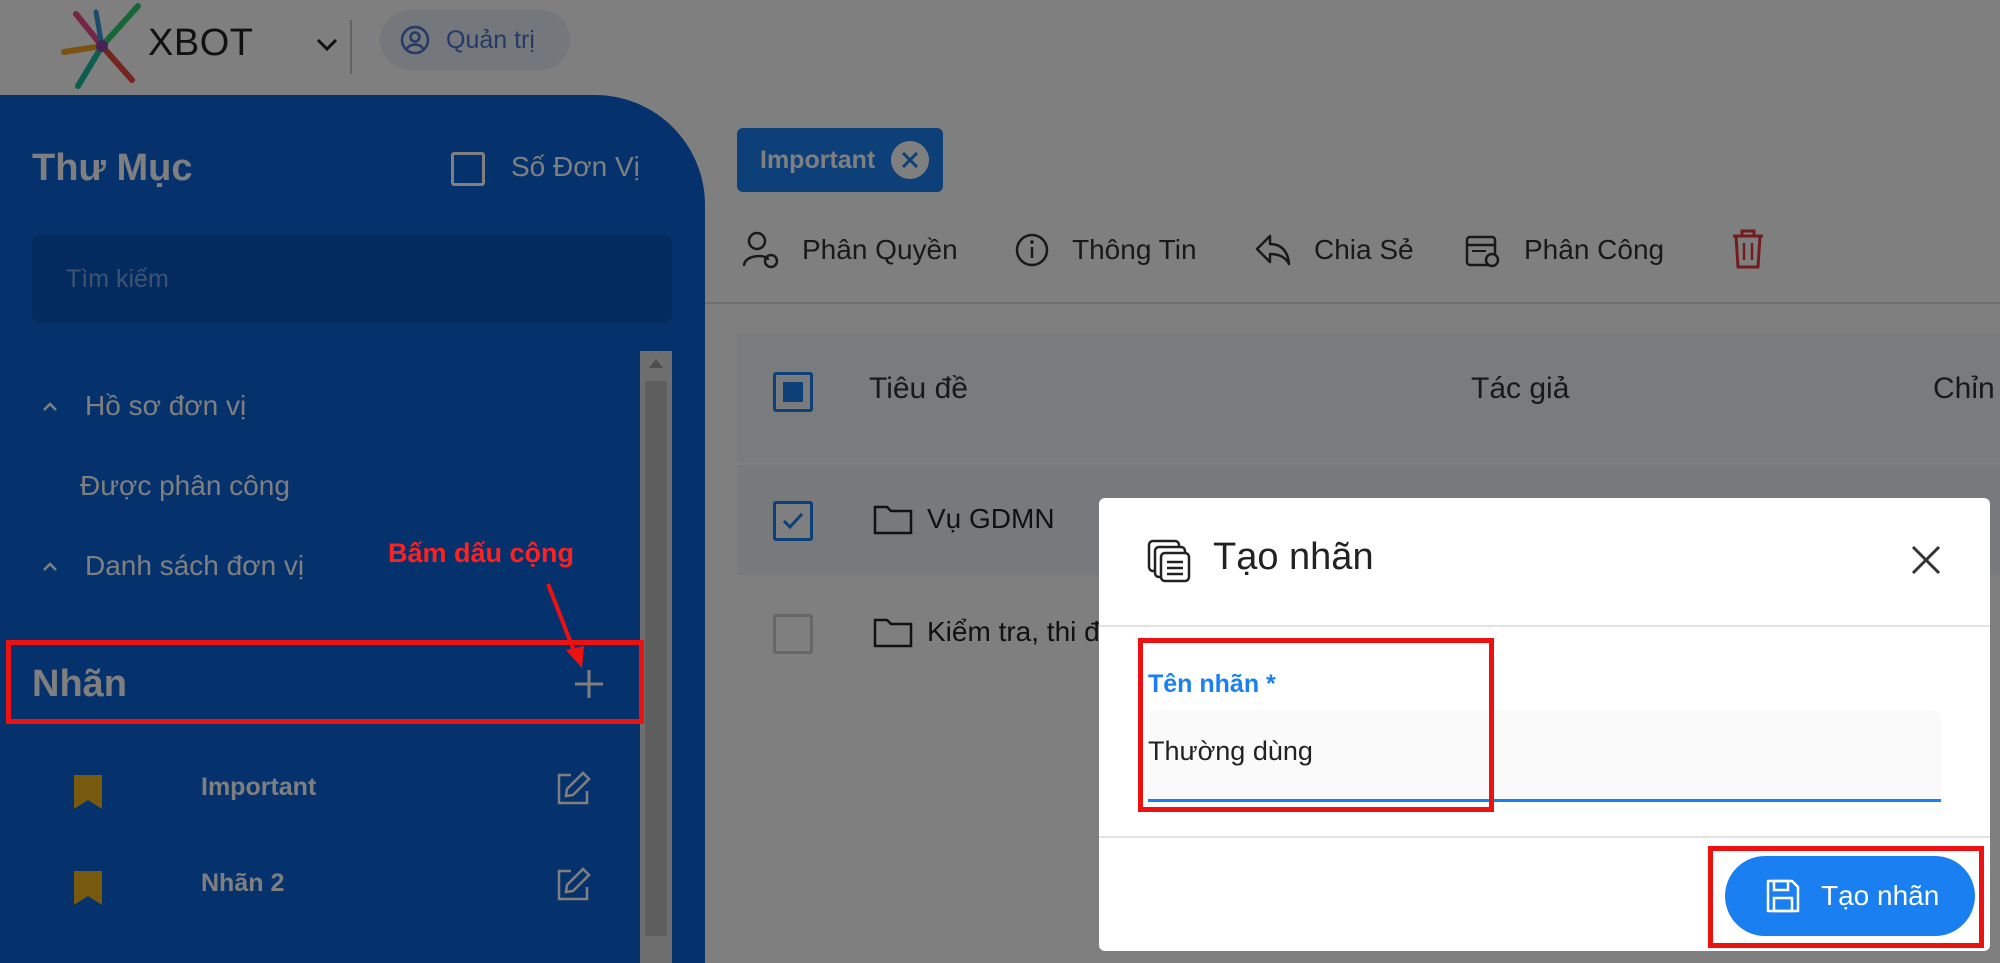 The width and height of the screenshot is (2000, 963). Describe the element at coordinates (1926, 560) in the screenshot. I see `close-icon` at that location.